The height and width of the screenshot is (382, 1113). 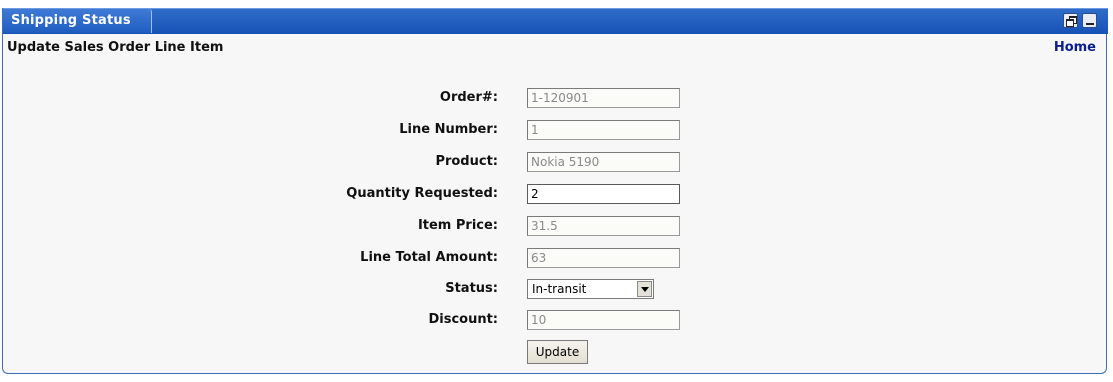 What do you see at coordinates (555, 21) in the screenshot?
I see `portlet-titlebar: Shipping Status` at bounding box center [555, 21].